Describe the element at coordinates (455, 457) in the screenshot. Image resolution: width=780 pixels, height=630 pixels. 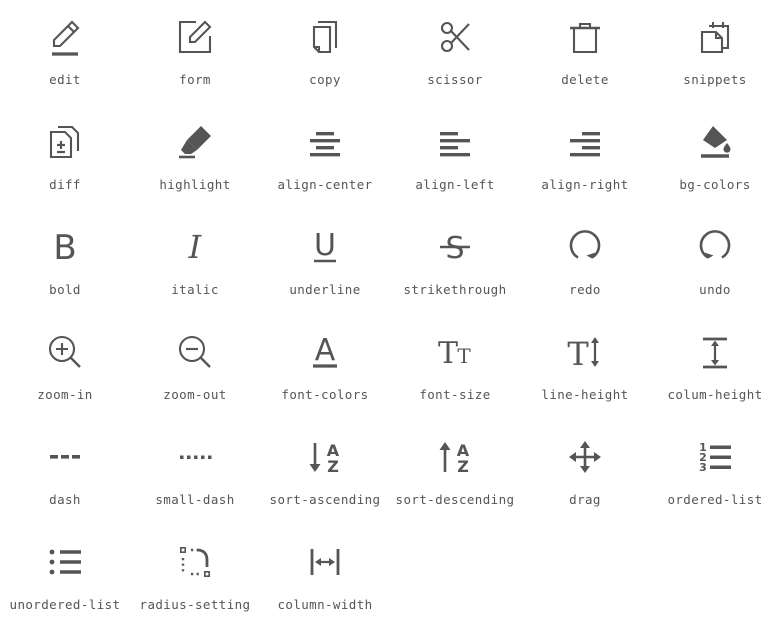
I see `sort-descending-icon: A Z` at that location.